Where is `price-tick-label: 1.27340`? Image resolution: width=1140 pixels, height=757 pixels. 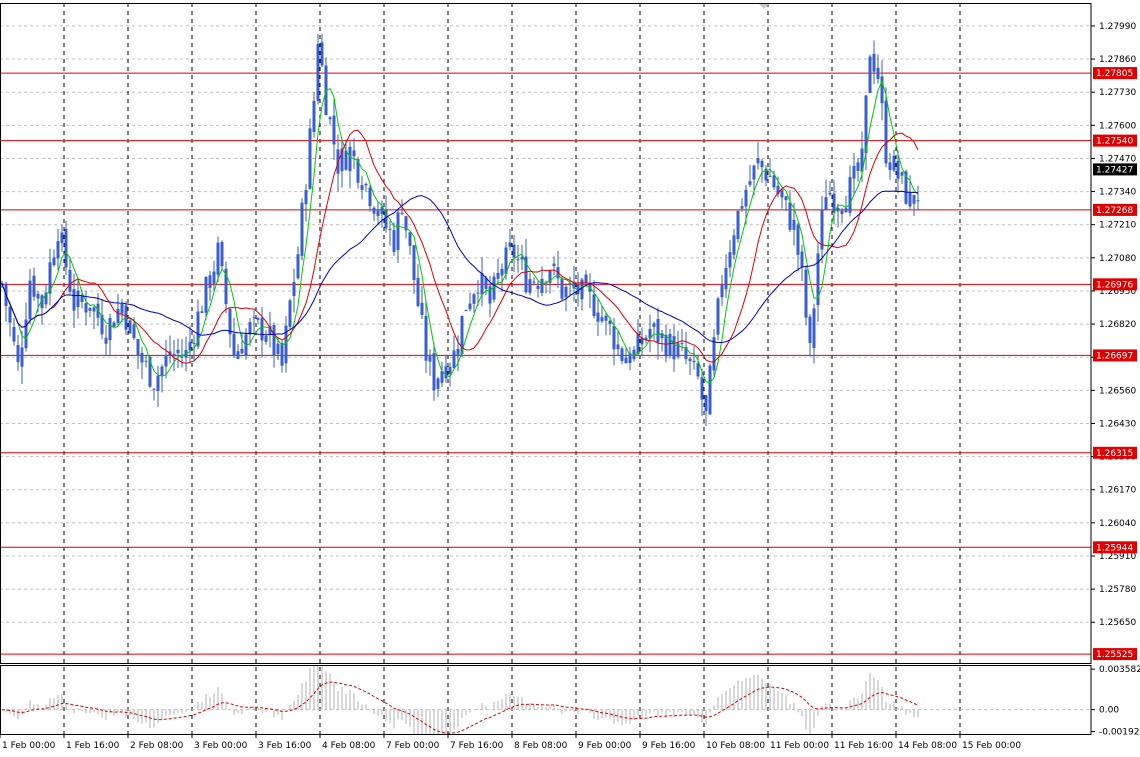
price-tick-label: 1.27340 is located at coordinates (1117, 193).